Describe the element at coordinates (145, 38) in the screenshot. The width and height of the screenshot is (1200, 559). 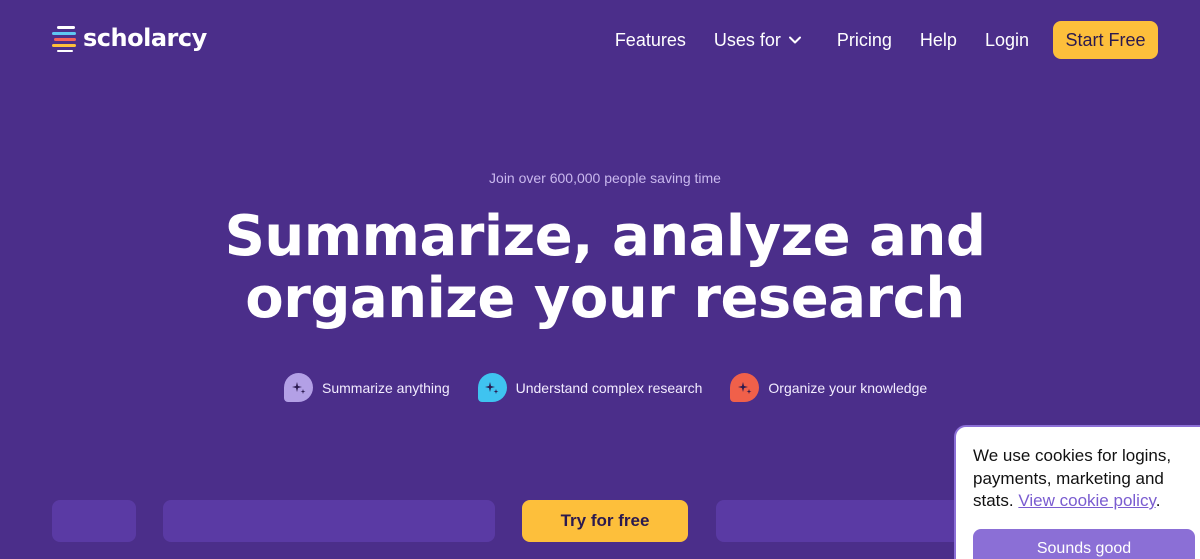
I see `brand-name: scholarcy` at that location.